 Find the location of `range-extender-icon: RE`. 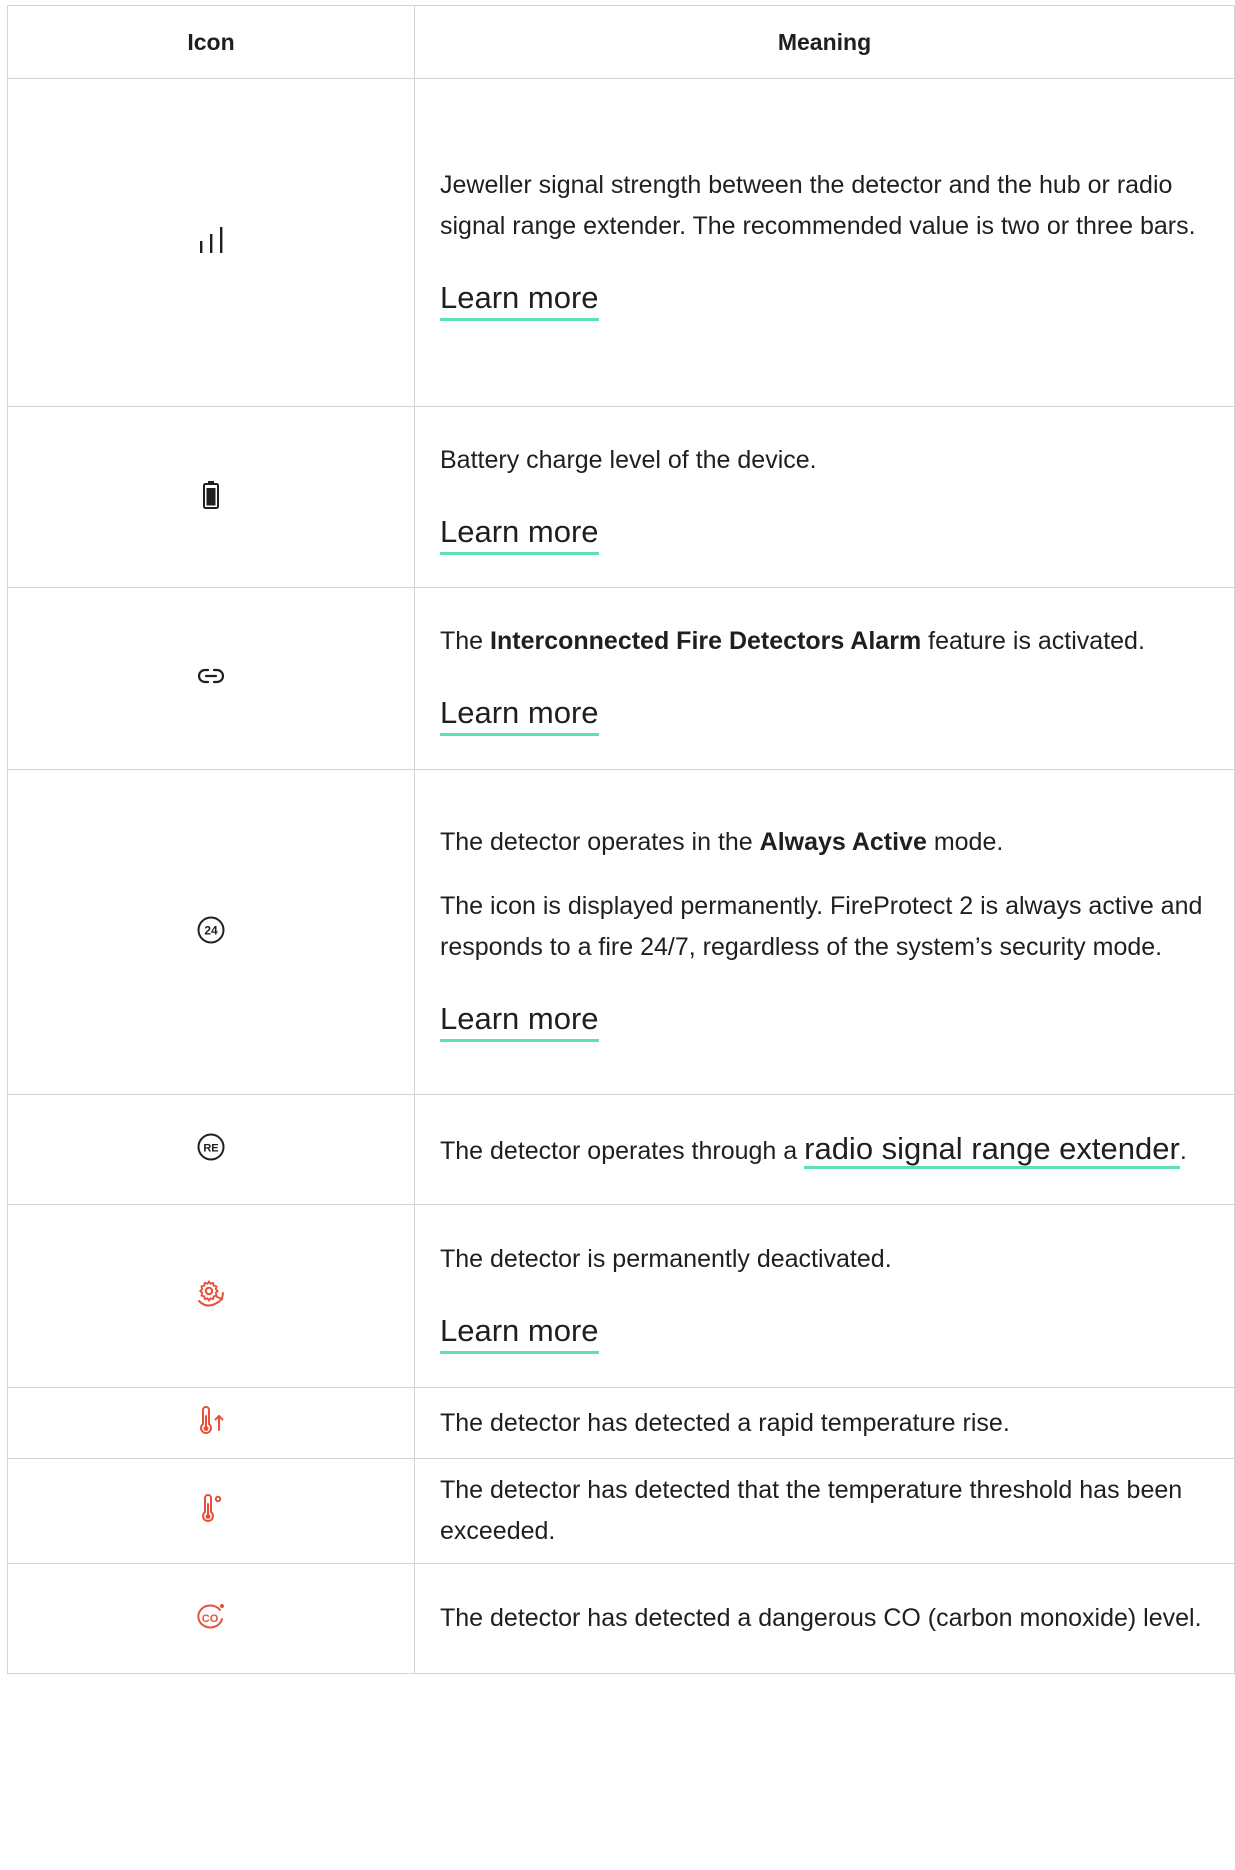

range-extender-icon: RE is located at coordinates (211, 1149).